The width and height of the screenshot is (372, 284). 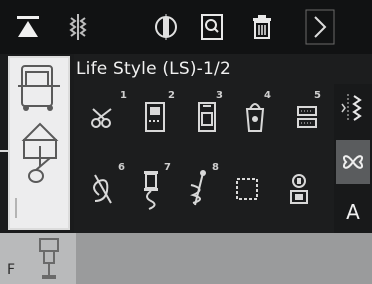 I want to click on stitch-button-4: 4, so click(x=255, y=117).